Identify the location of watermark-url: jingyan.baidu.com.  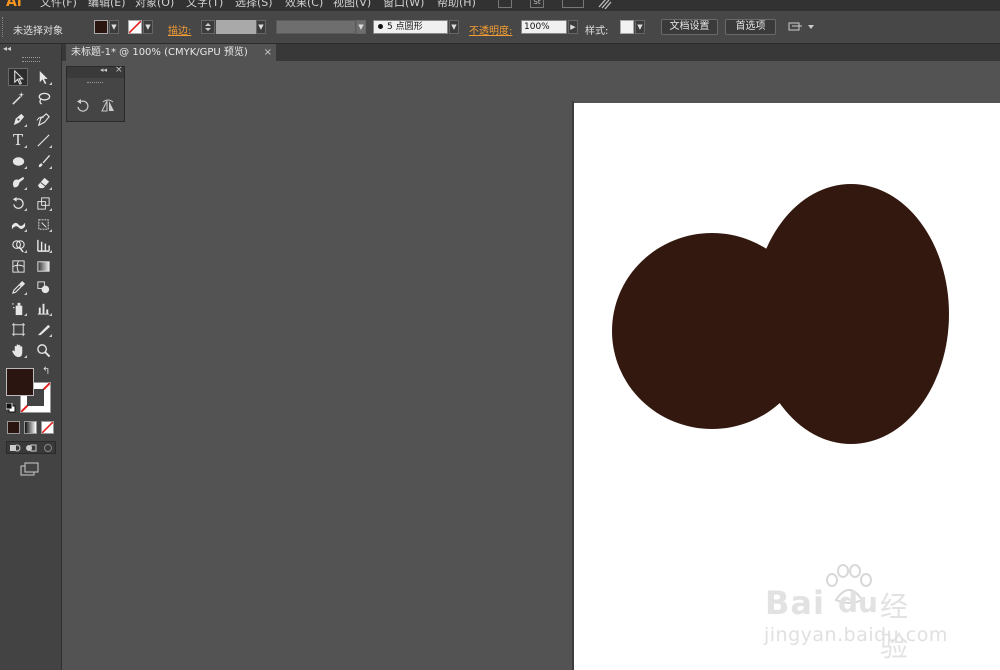
(856, 635).